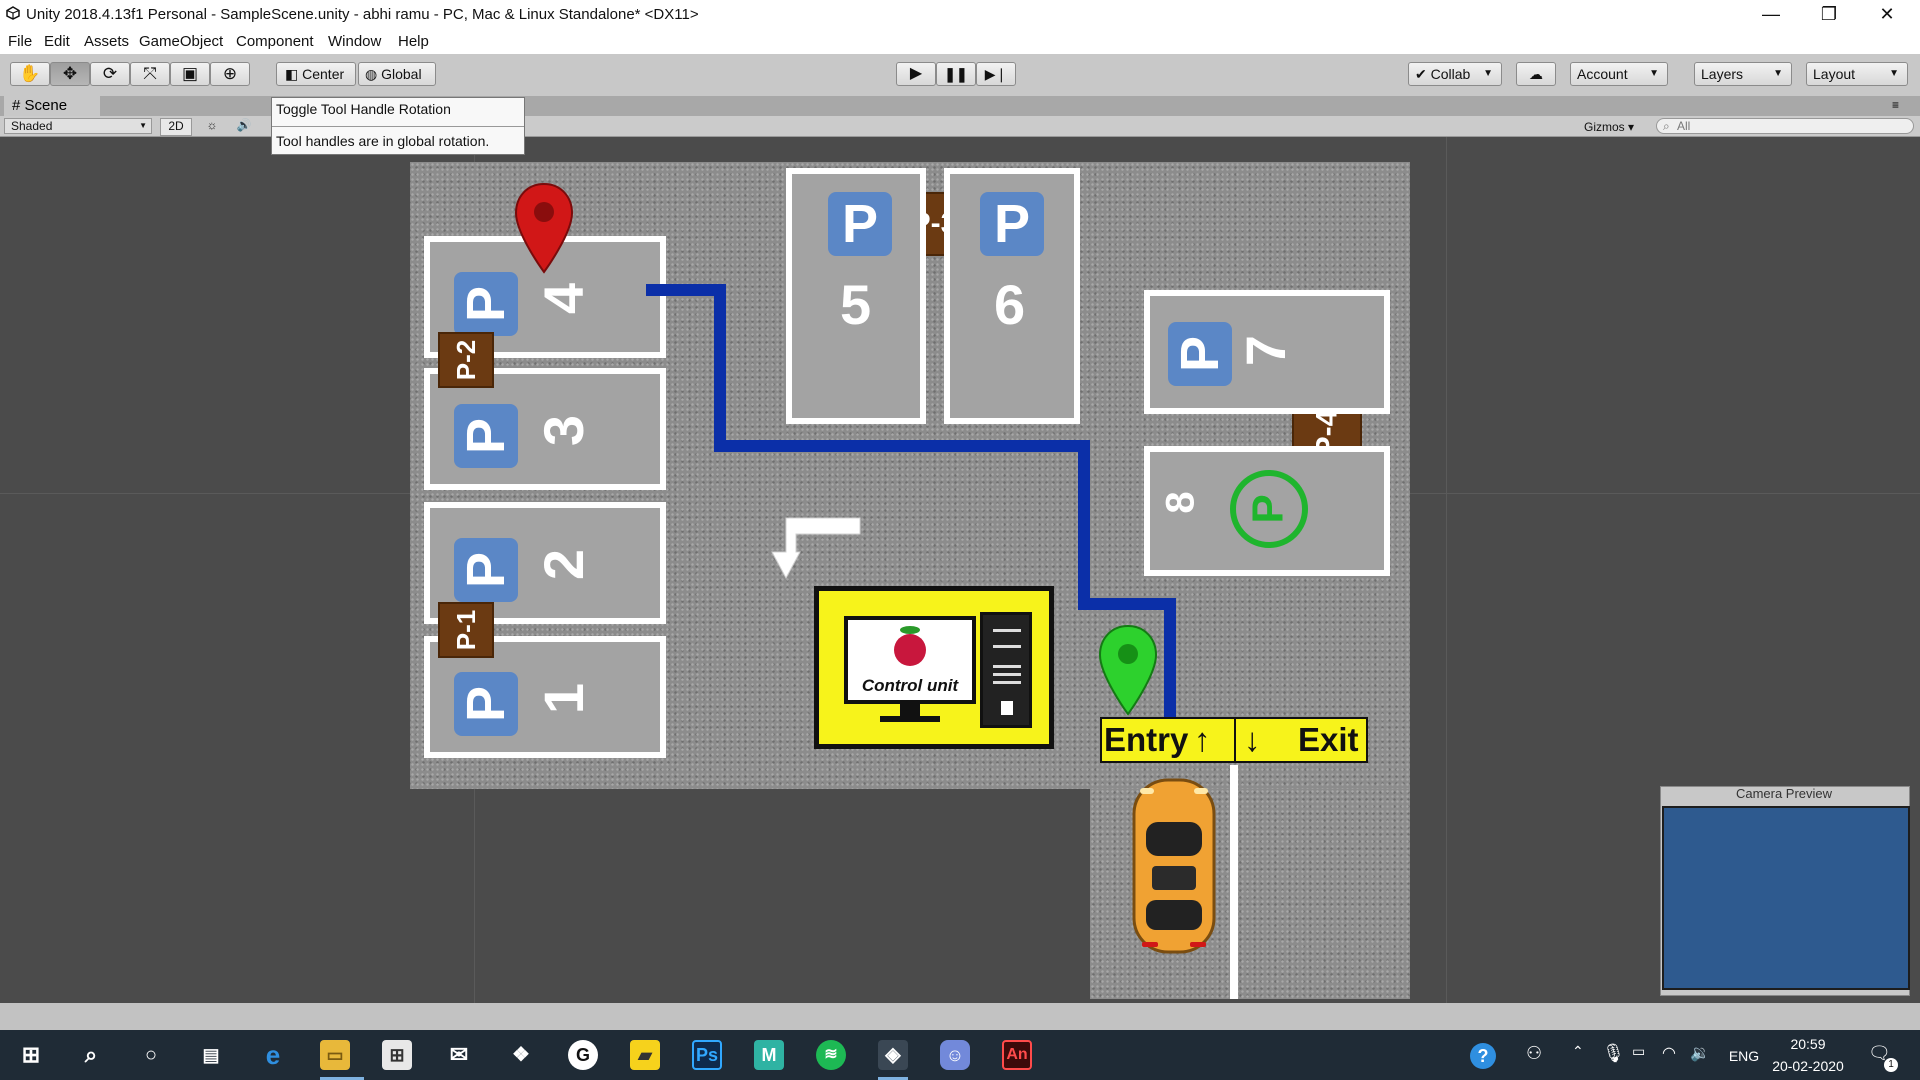 This screenshot has width=1920, height=1080. Describe the element at coordinates (13, 13) in the screenshot. I see `unity-logo-icon` at that location.